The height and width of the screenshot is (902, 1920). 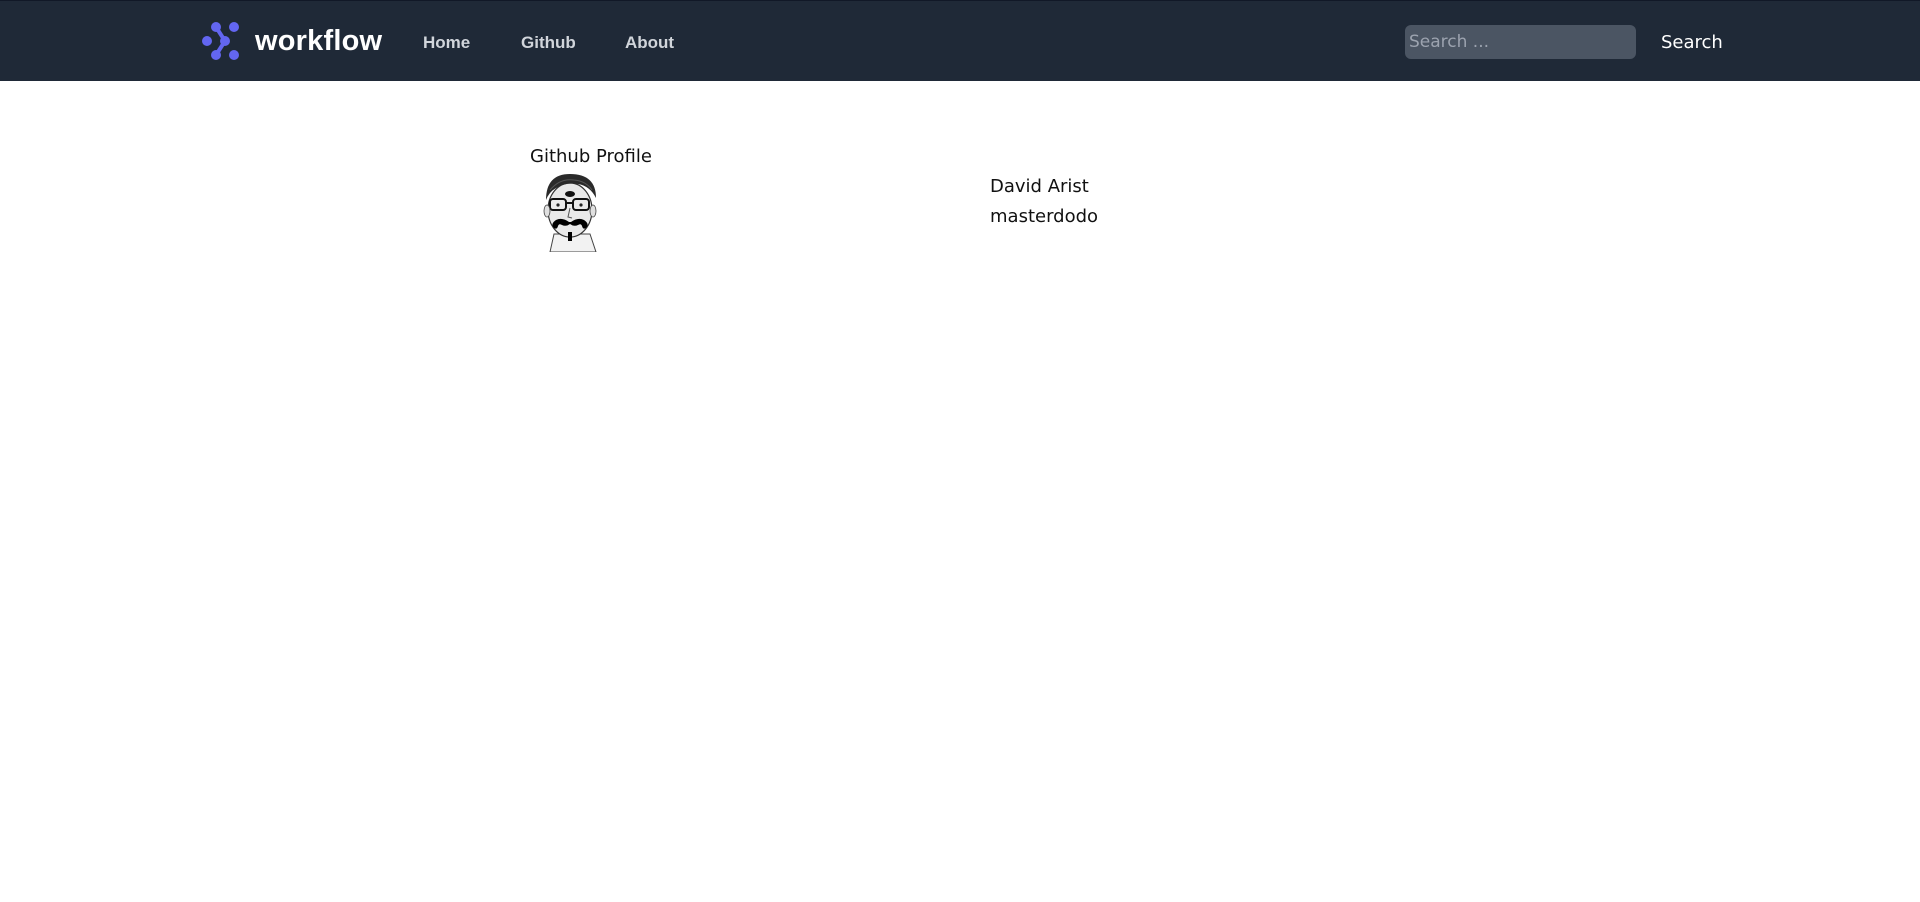 I want to click on avatar-sketch-portrait, so click(x=570, y=213).